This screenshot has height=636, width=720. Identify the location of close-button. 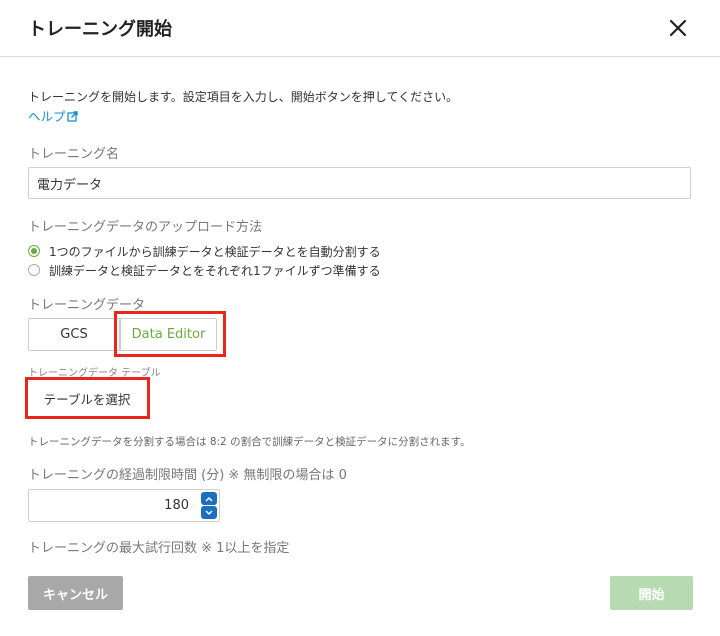
(678, 28).